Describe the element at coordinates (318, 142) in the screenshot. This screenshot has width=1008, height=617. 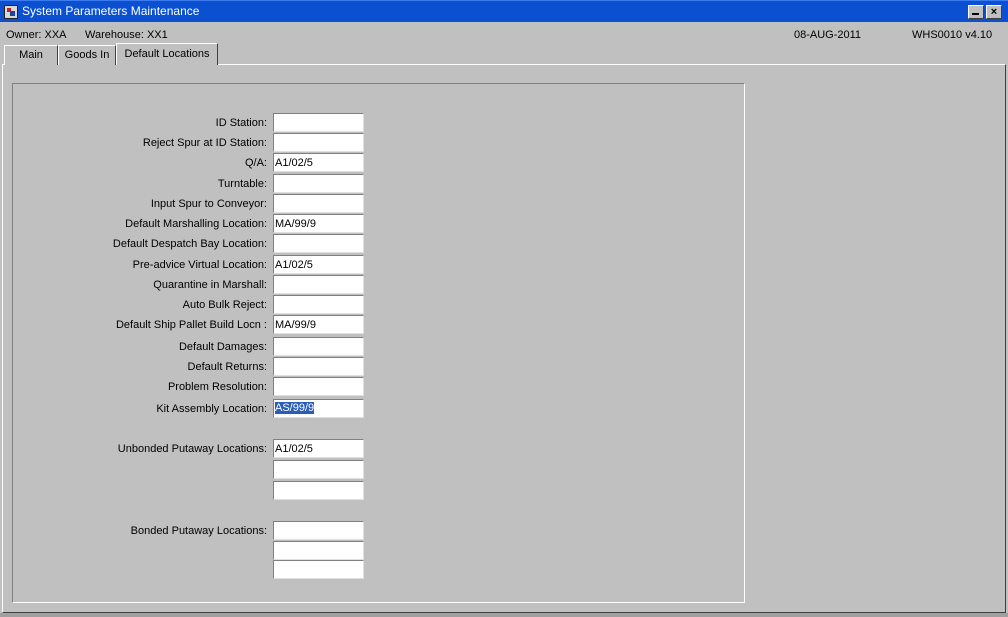
I see `reject-spur-field` at that location.